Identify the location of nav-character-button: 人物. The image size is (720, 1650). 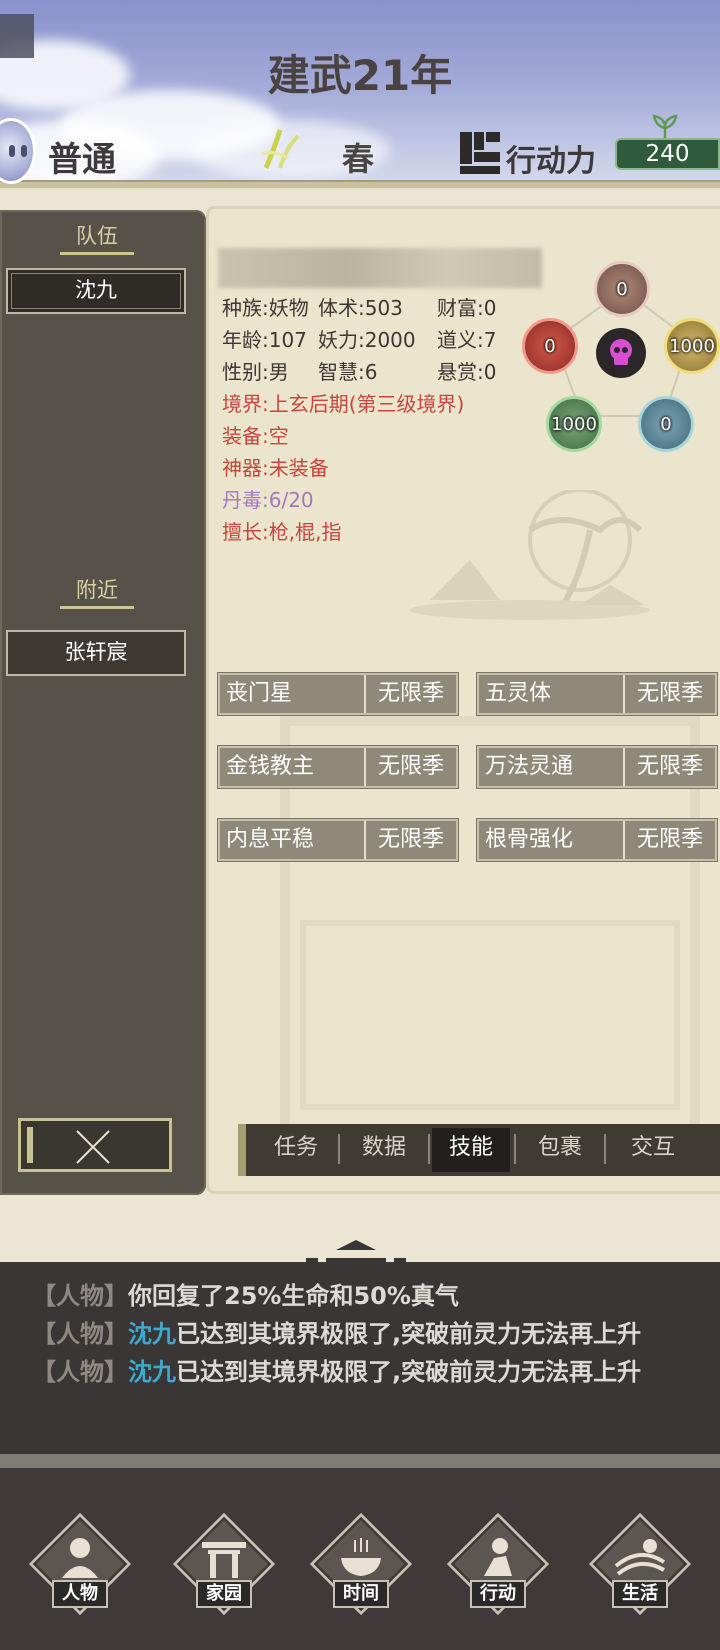
(80, 1564).